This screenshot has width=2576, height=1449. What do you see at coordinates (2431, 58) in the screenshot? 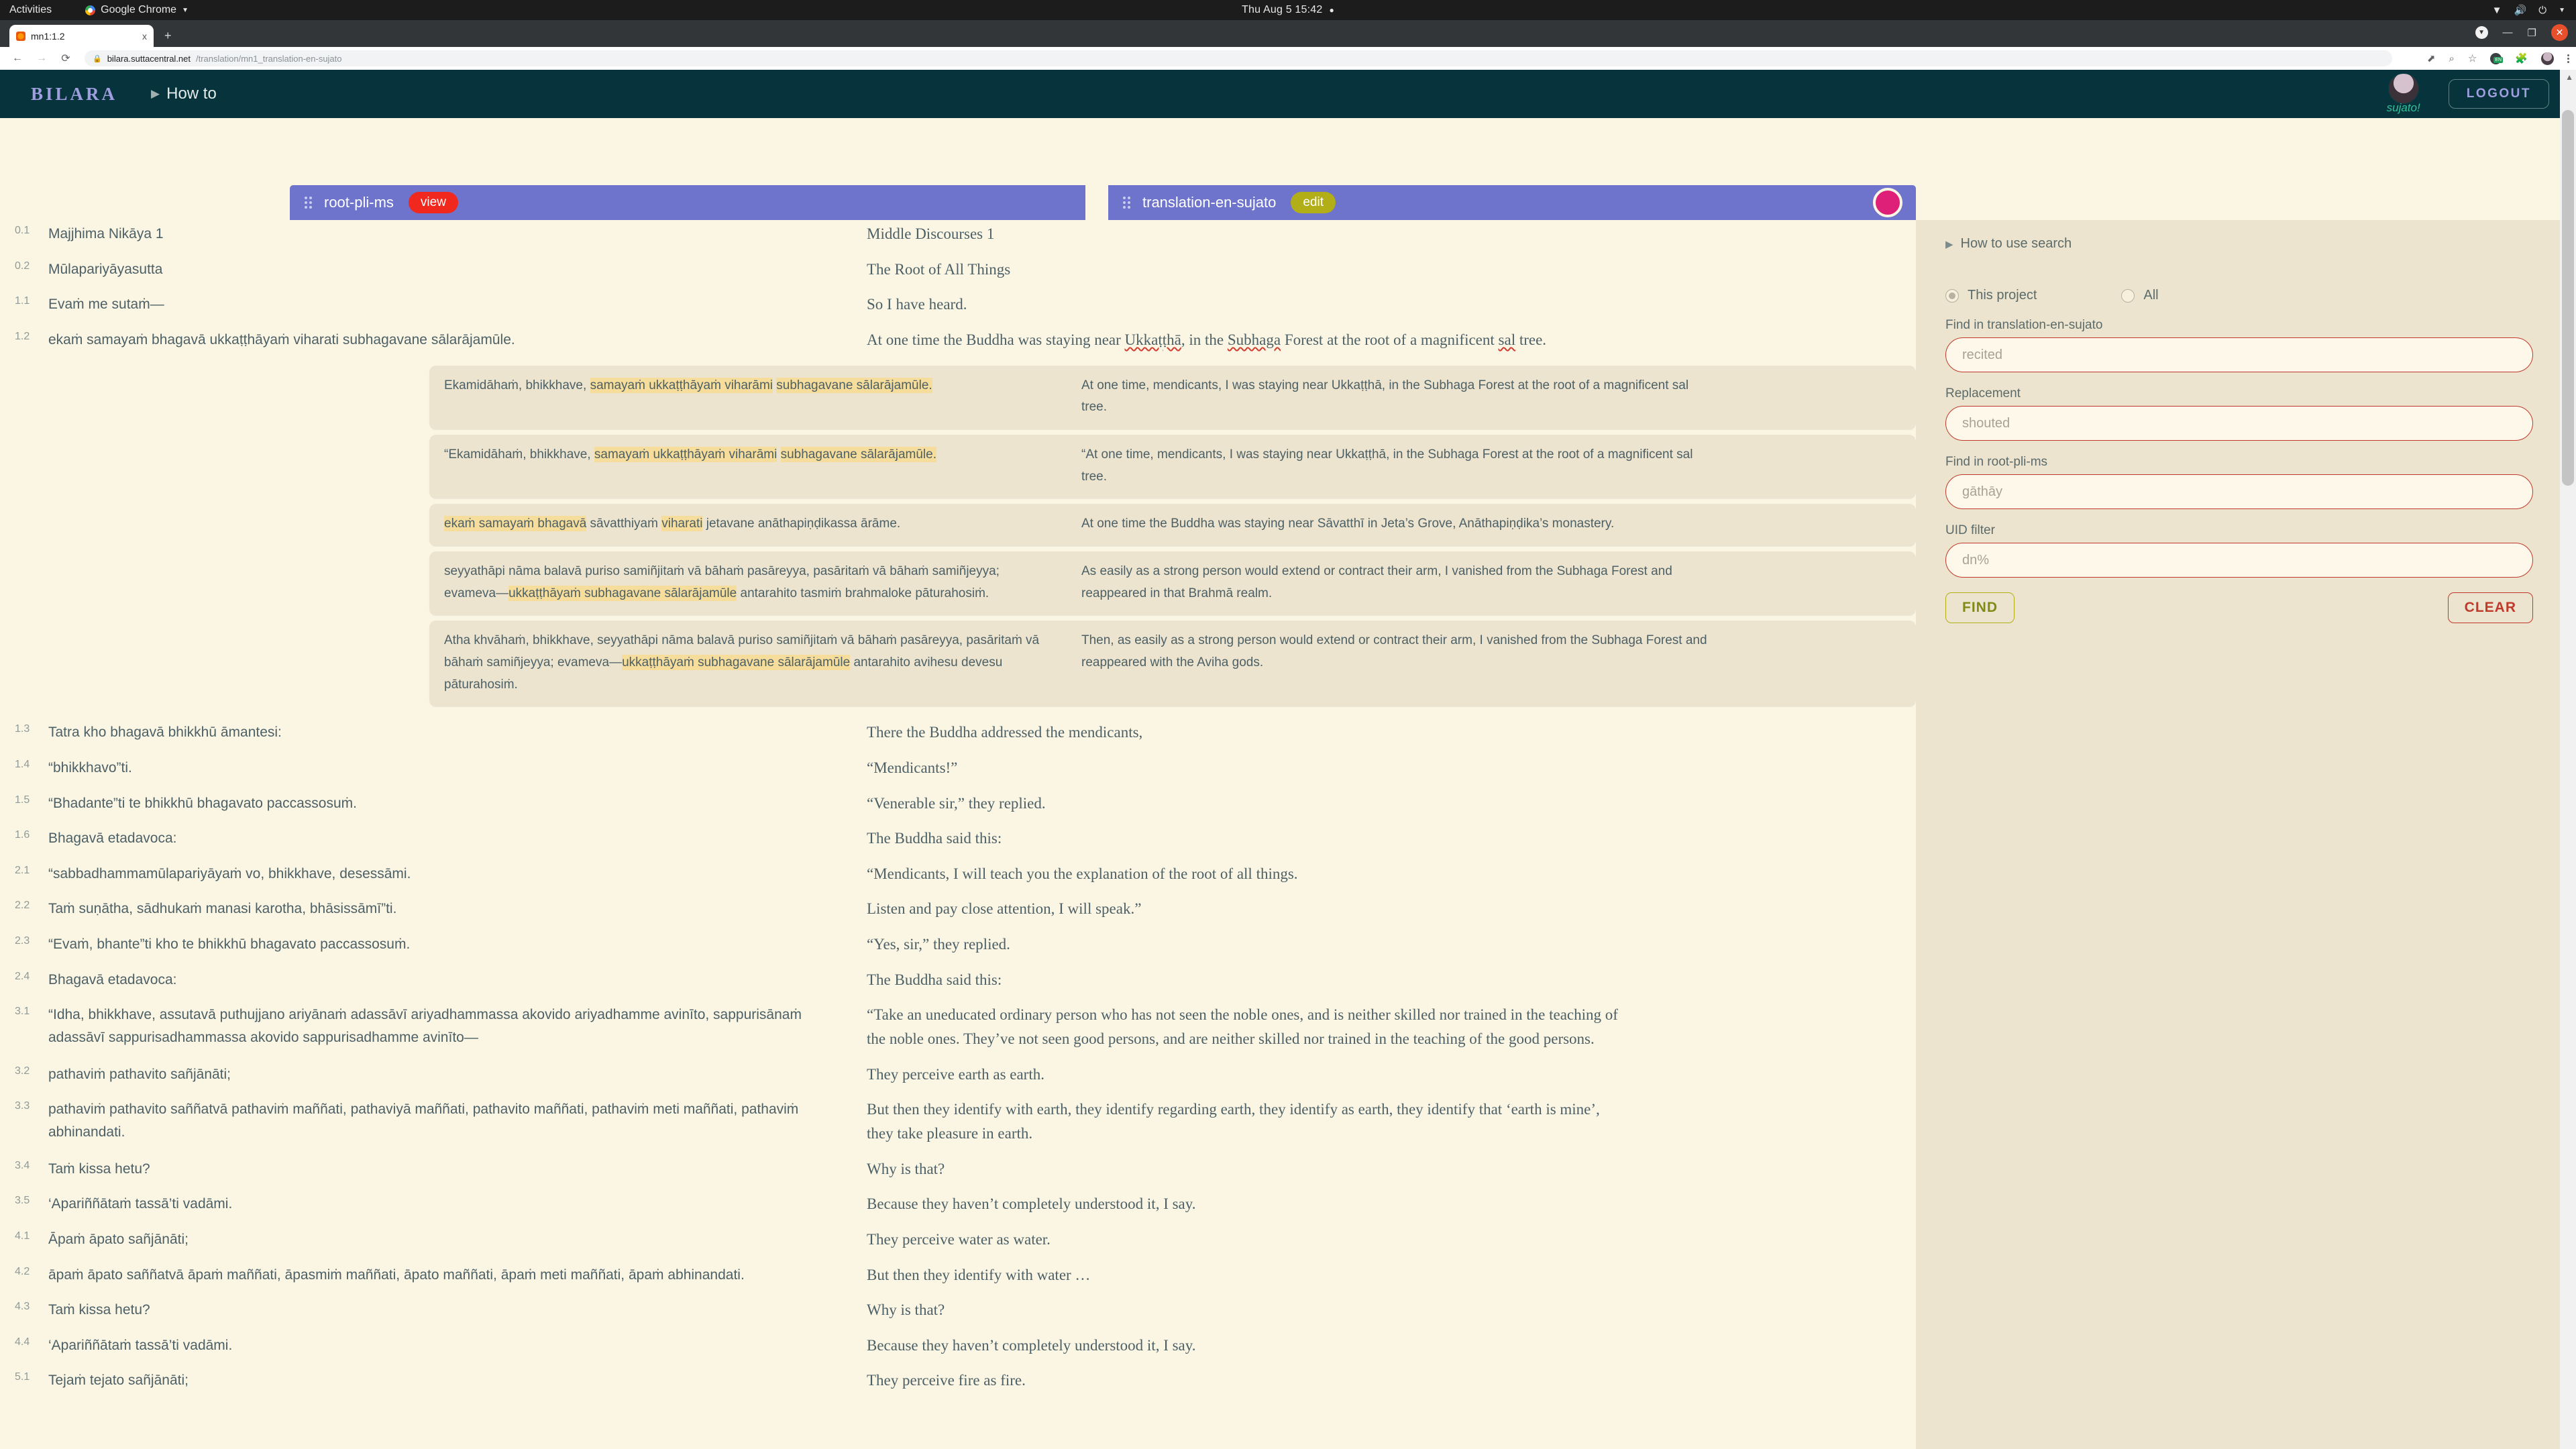
I see `share-icon: ⬈` at bounding box center [2431, 58].